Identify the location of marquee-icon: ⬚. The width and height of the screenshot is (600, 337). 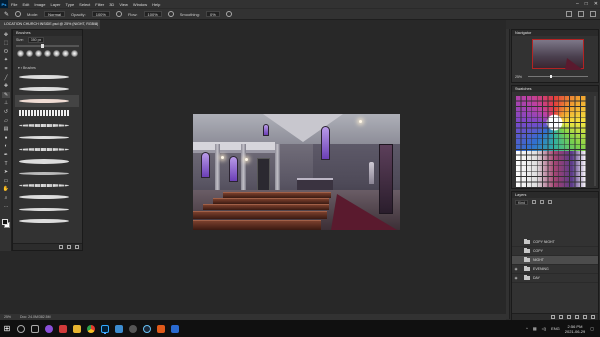
(6, 43).